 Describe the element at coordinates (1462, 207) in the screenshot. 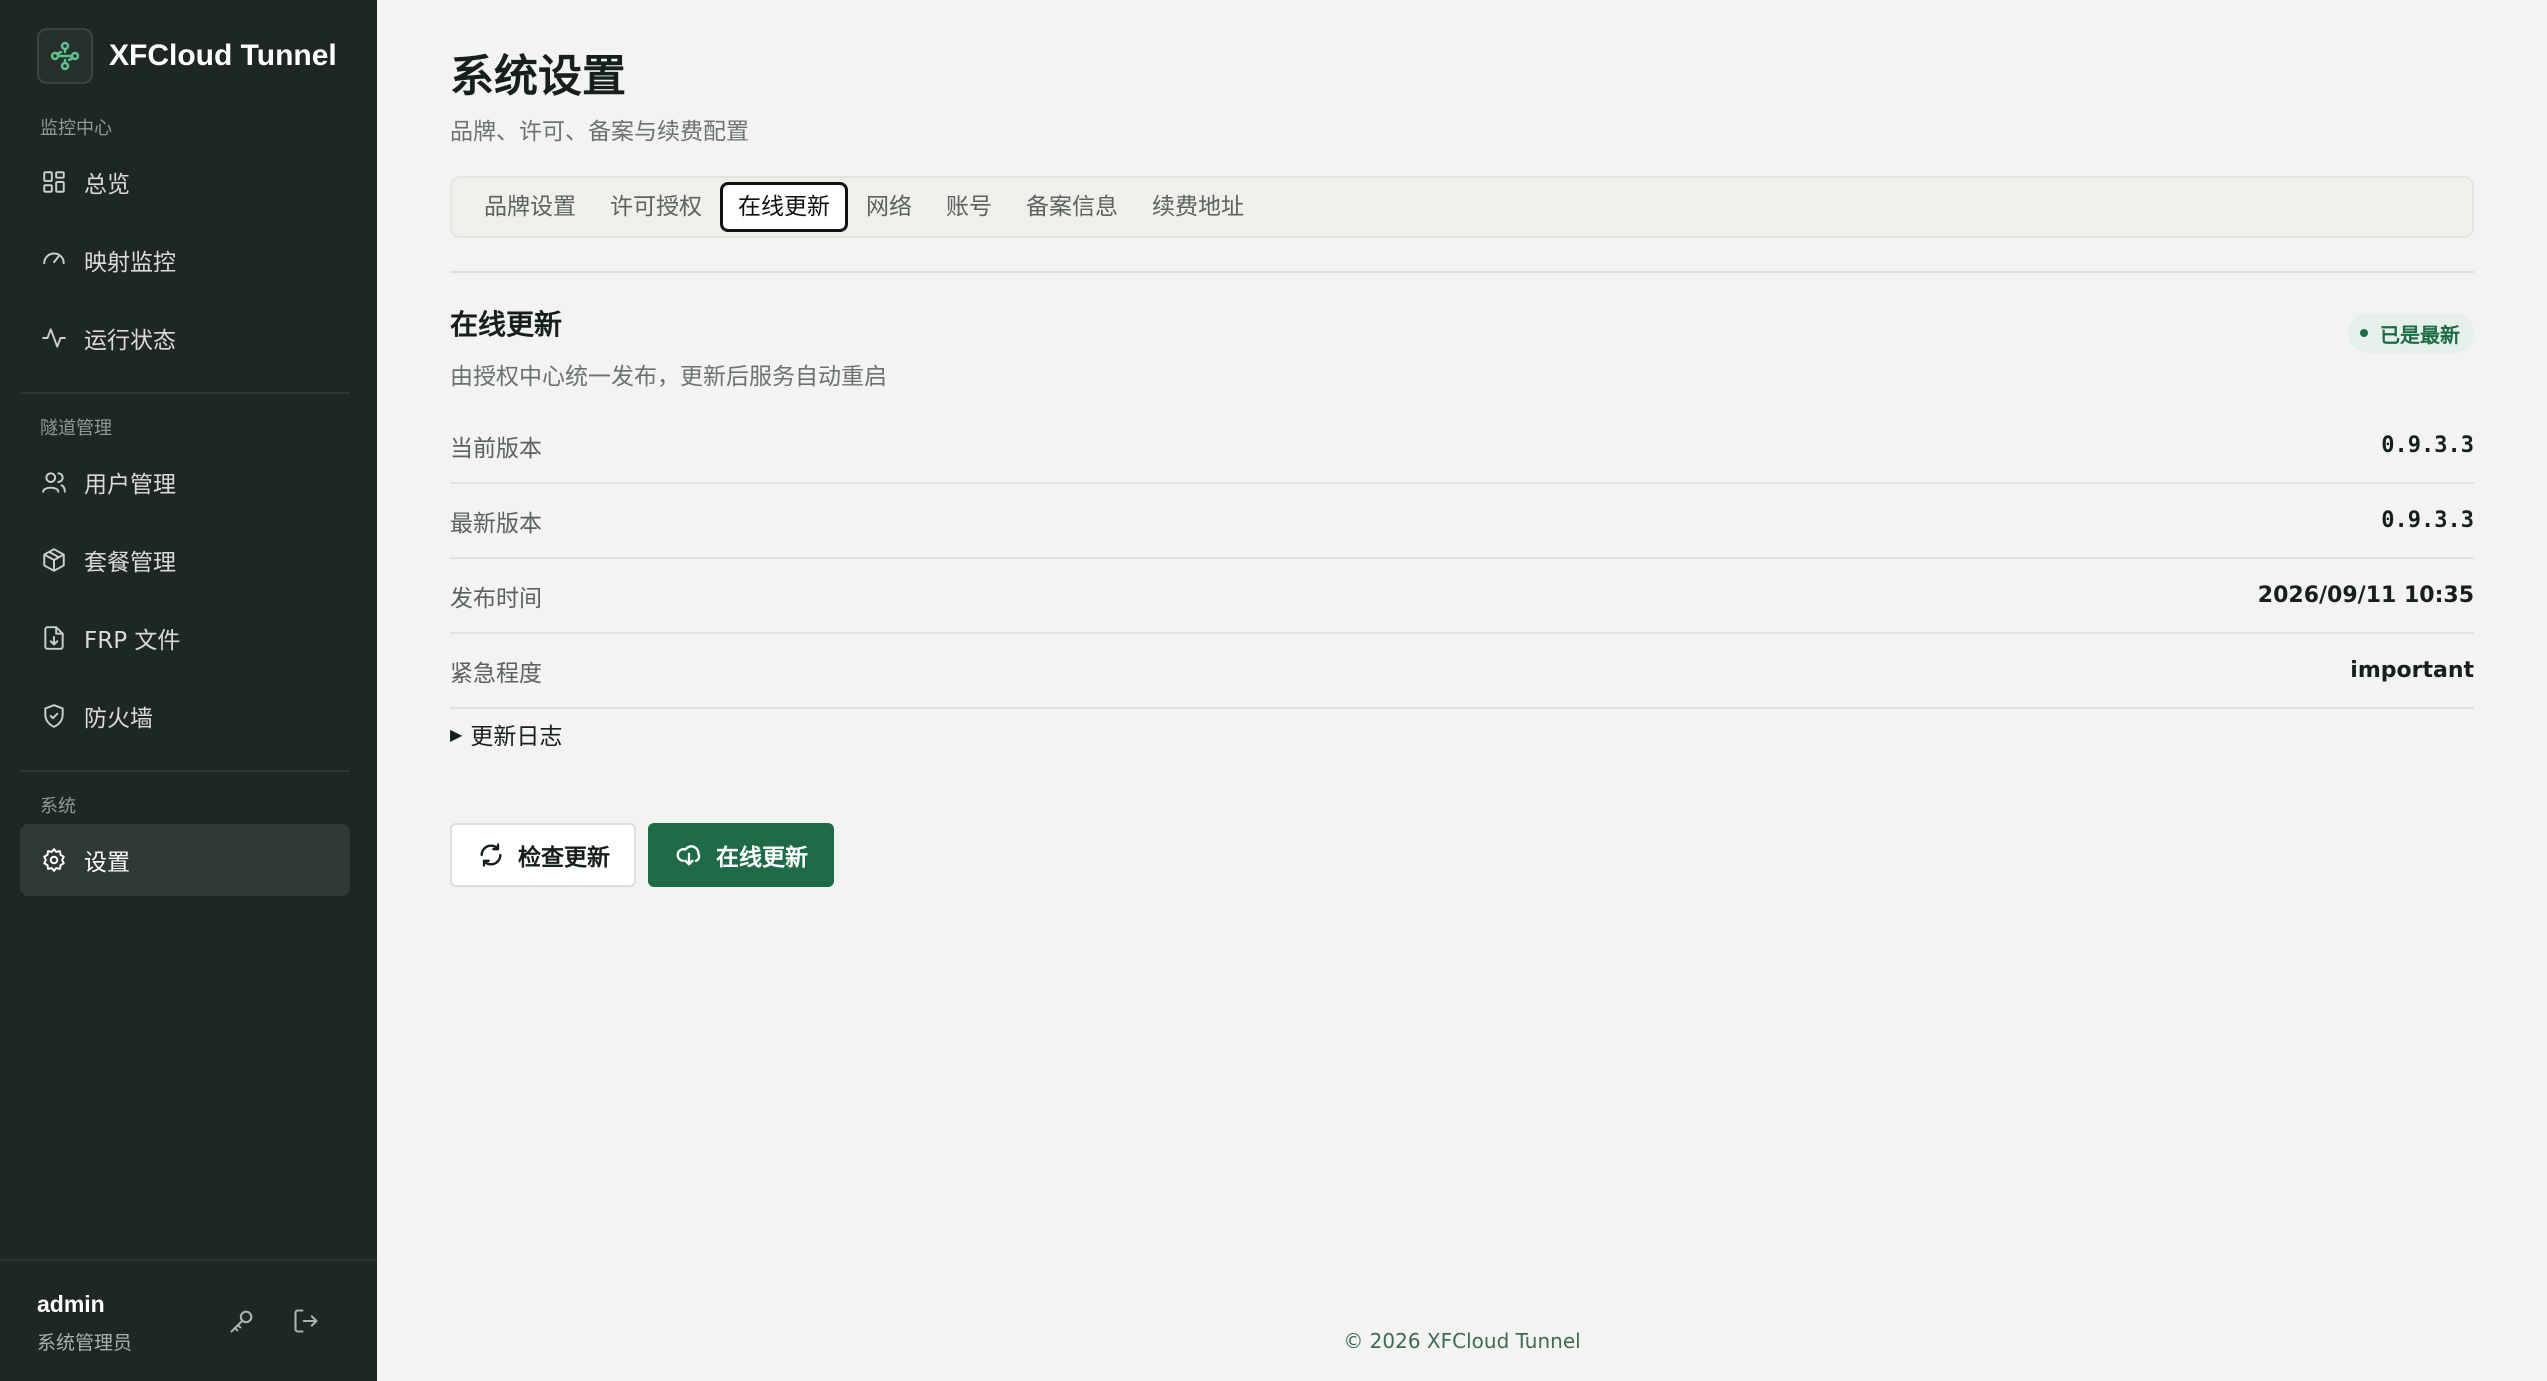

I see `settings-tabs: 品牌设置 许可授权 在线更新 网络 账号 备案信息 续费地址` at that location.